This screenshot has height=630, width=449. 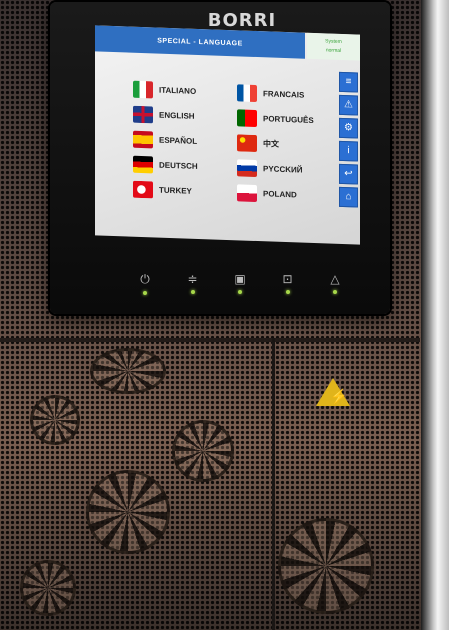 I want to click on front-panel-buttons: ⏻ ≑ ▣ ⊡ △, so click(x=240, y=283).